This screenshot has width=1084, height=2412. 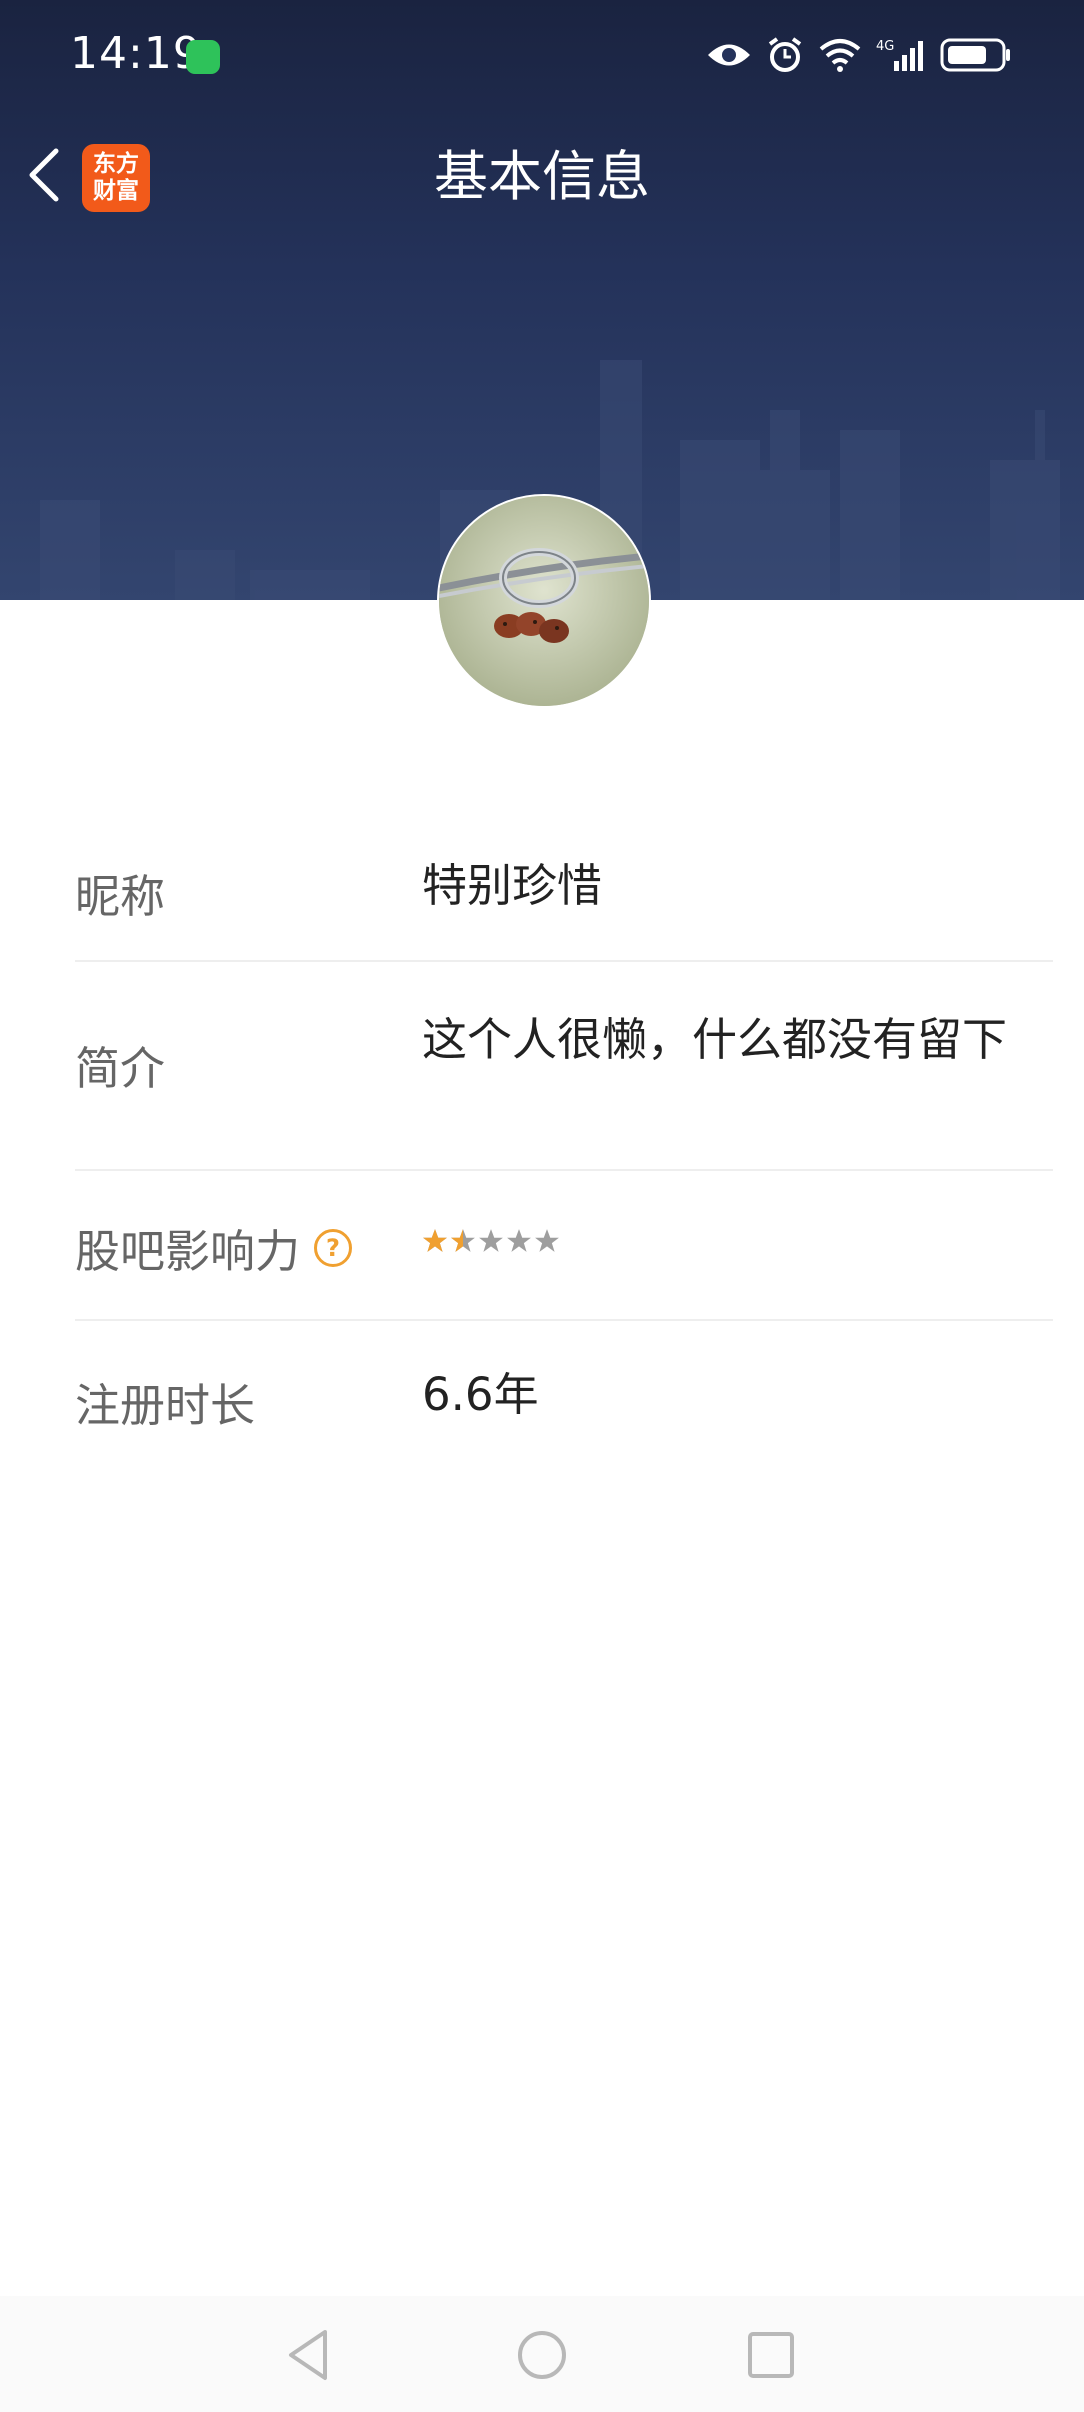 I want to click on status-time: 14:19, so click(x=136, y=53).